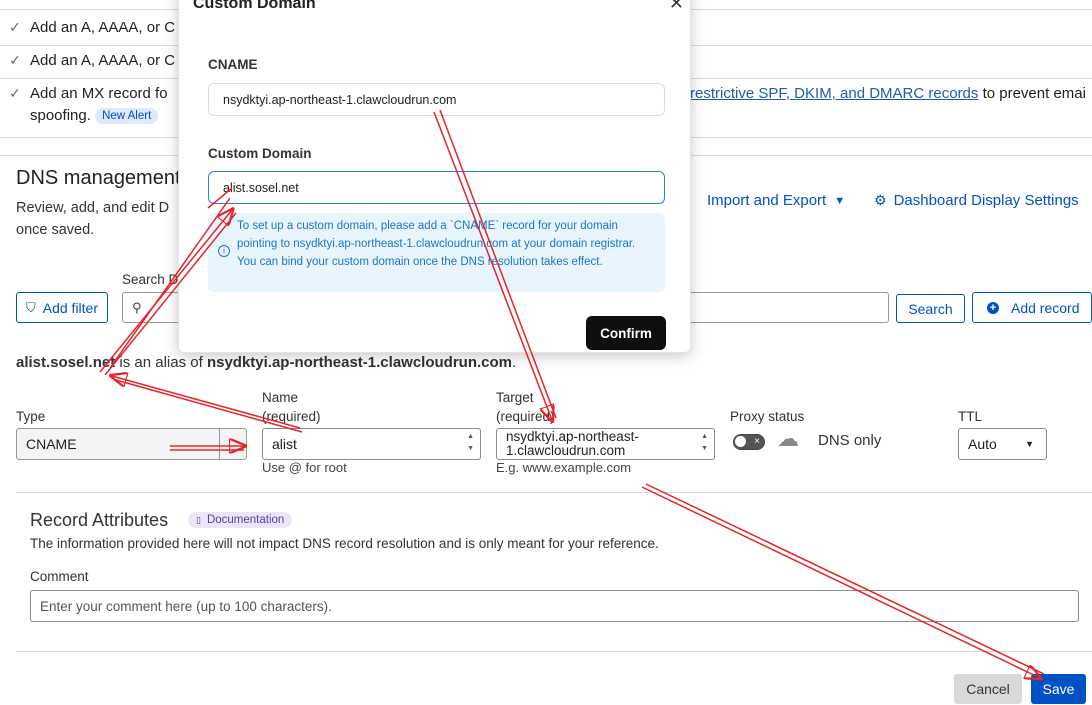 This screenshot has height=705, width=1092. I want to click on documentation-label: Documentation, so click(245, 520).